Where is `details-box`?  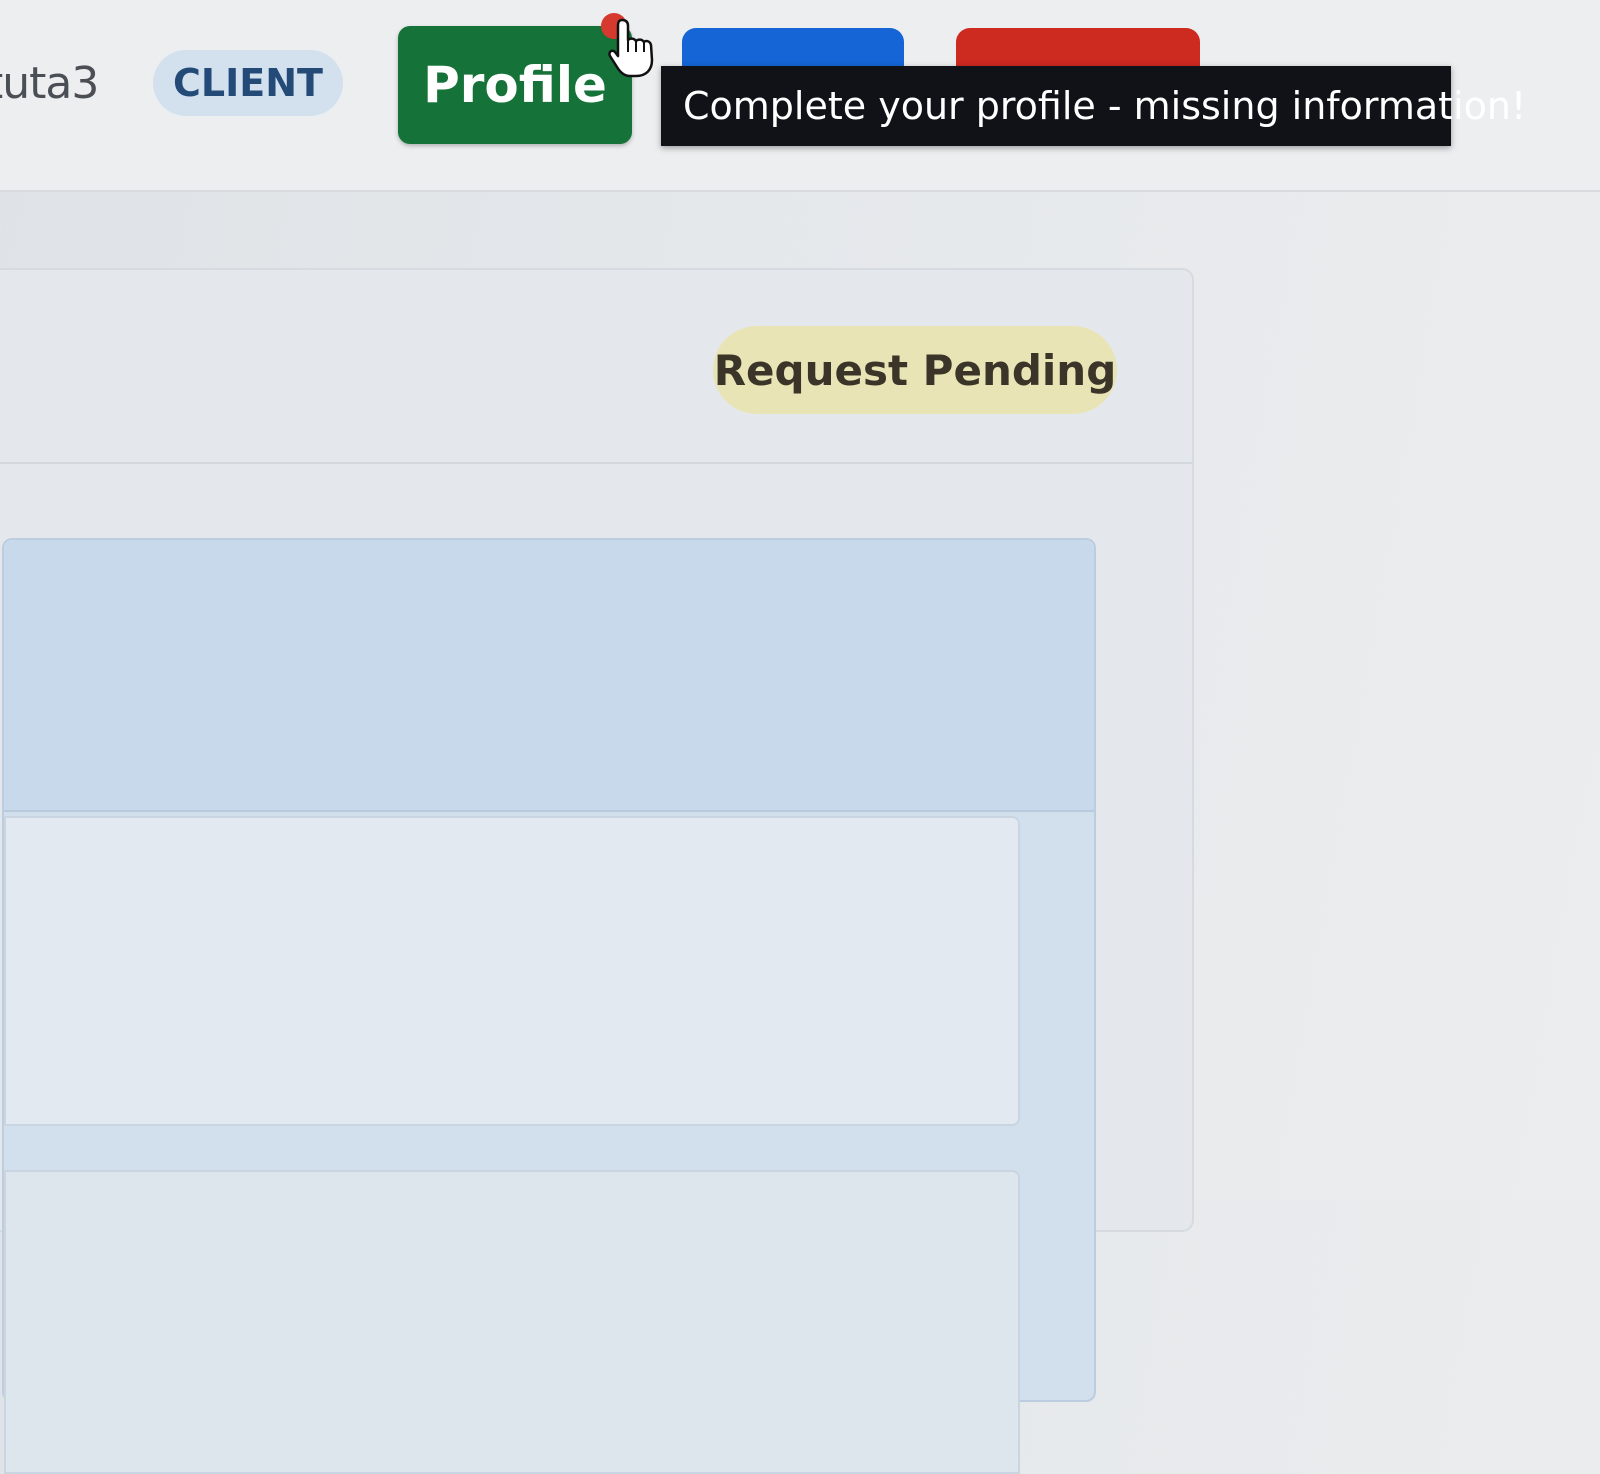 details-box is located at coordinates (512, 971).